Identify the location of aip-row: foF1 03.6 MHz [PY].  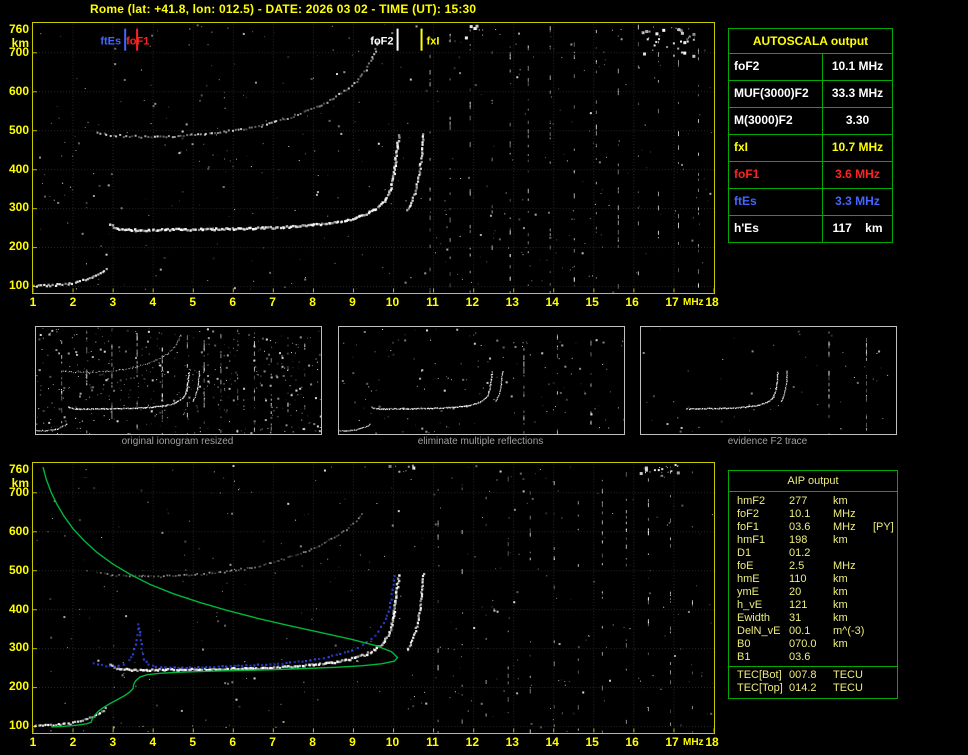
(817, 527).